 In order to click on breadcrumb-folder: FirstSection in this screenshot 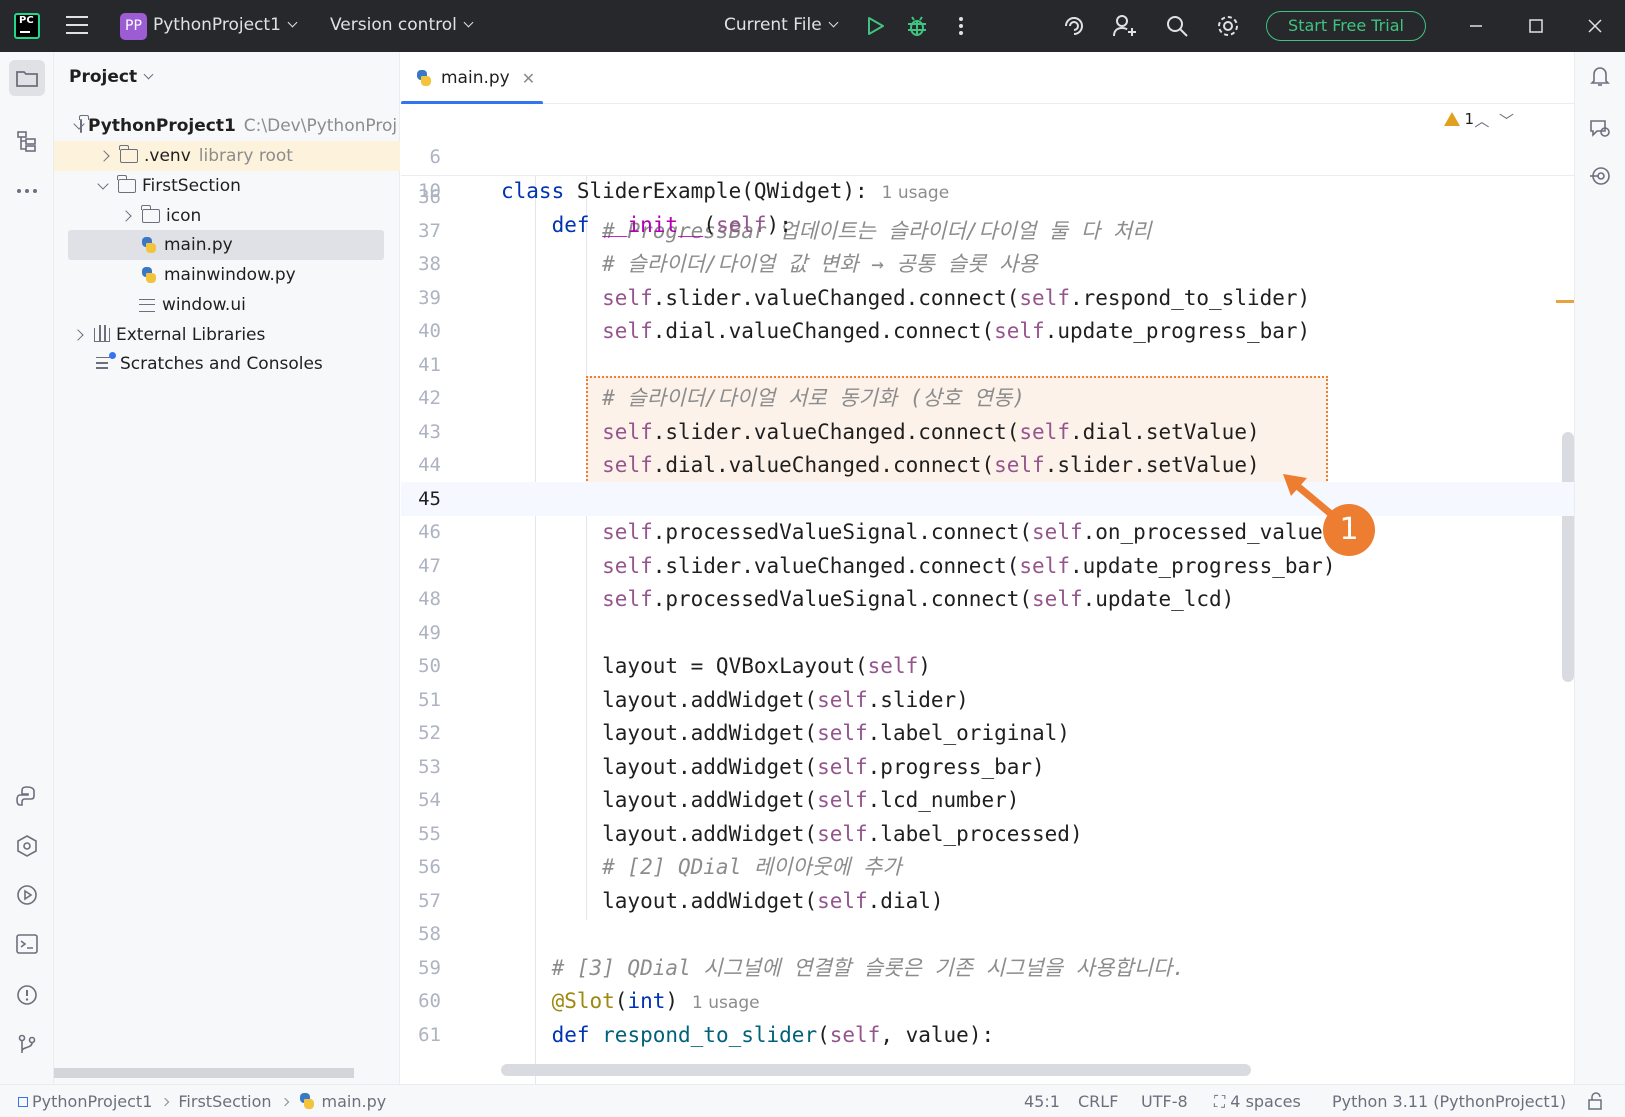, I will do `click(224, 1101)`.